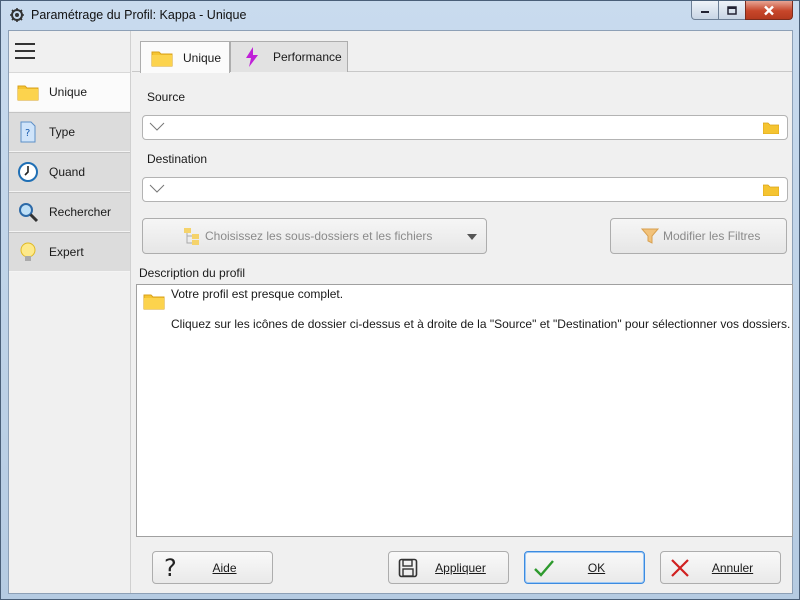 This screenshot has height=600, width=800. What do you see at coordinates (28, 172) in the screenshot?
I see `clock-icon` at bounding box center [28, 172].